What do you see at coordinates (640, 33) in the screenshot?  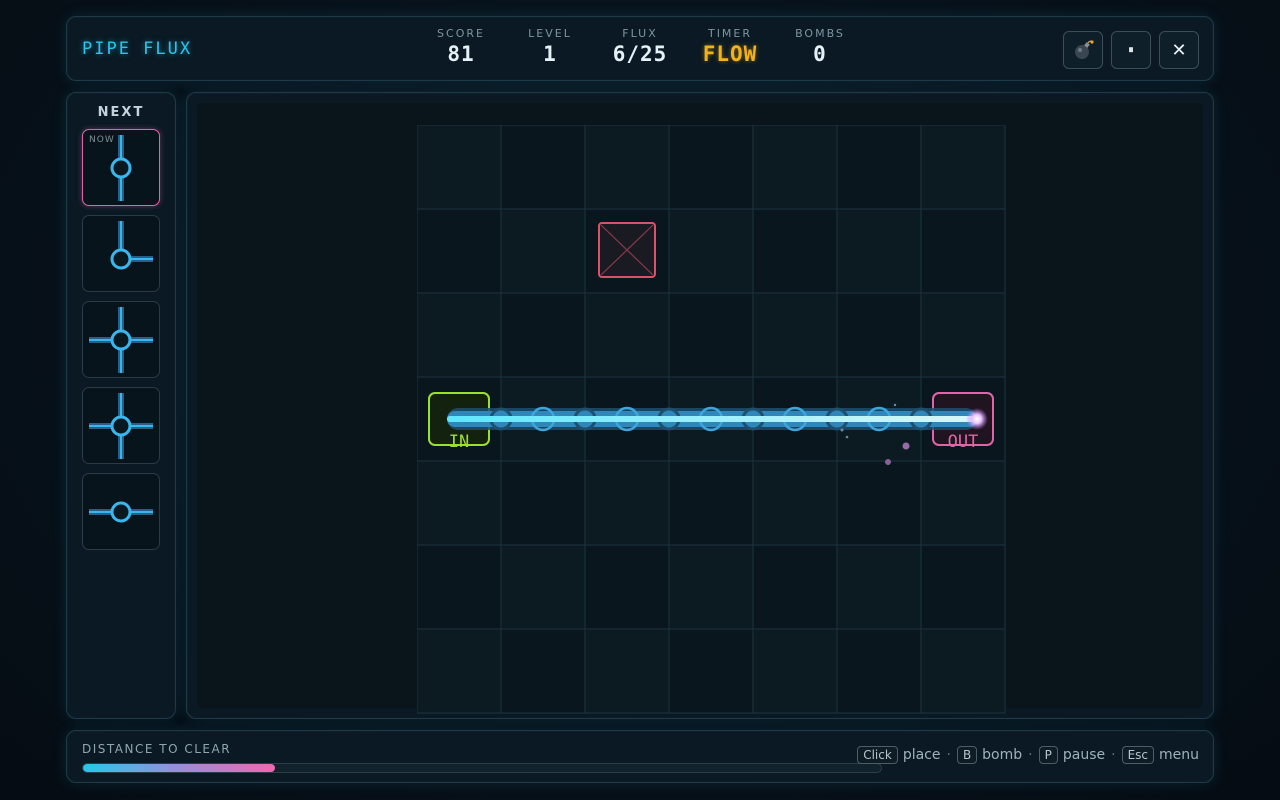 I see `flux-label: FLUX` at bounding box center [640, 33].